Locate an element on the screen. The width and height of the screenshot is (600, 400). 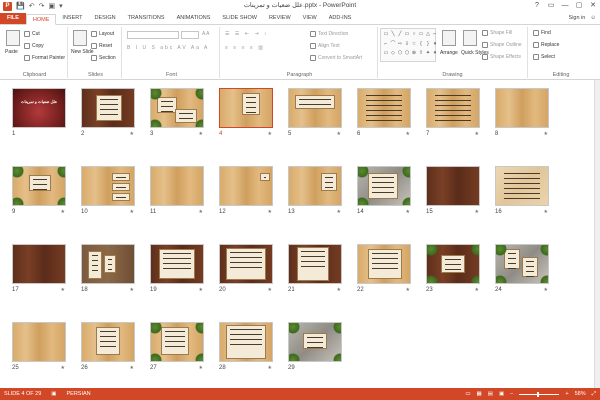
tab-add-ins: ADD-INS is located at coordinates (340, 18).